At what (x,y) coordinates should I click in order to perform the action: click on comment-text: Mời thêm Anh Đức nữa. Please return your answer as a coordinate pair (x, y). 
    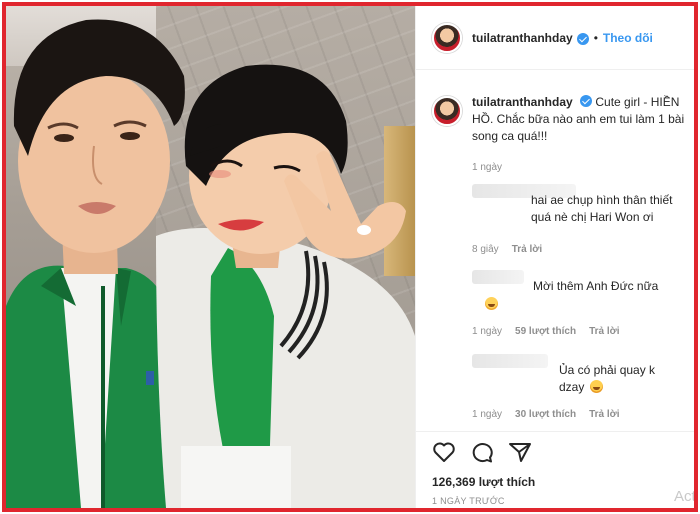
    Looking at the image, I should click on (596, 286).